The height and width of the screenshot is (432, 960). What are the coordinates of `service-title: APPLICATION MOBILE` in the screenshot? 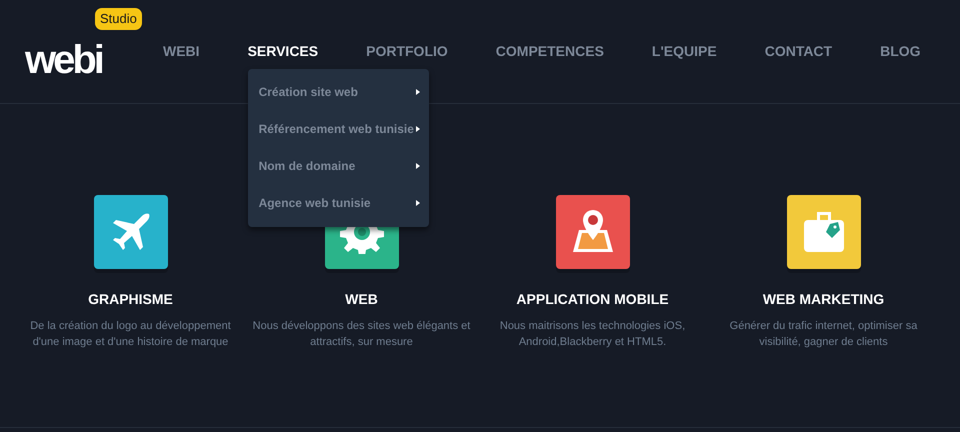 It's located at (592, 299).